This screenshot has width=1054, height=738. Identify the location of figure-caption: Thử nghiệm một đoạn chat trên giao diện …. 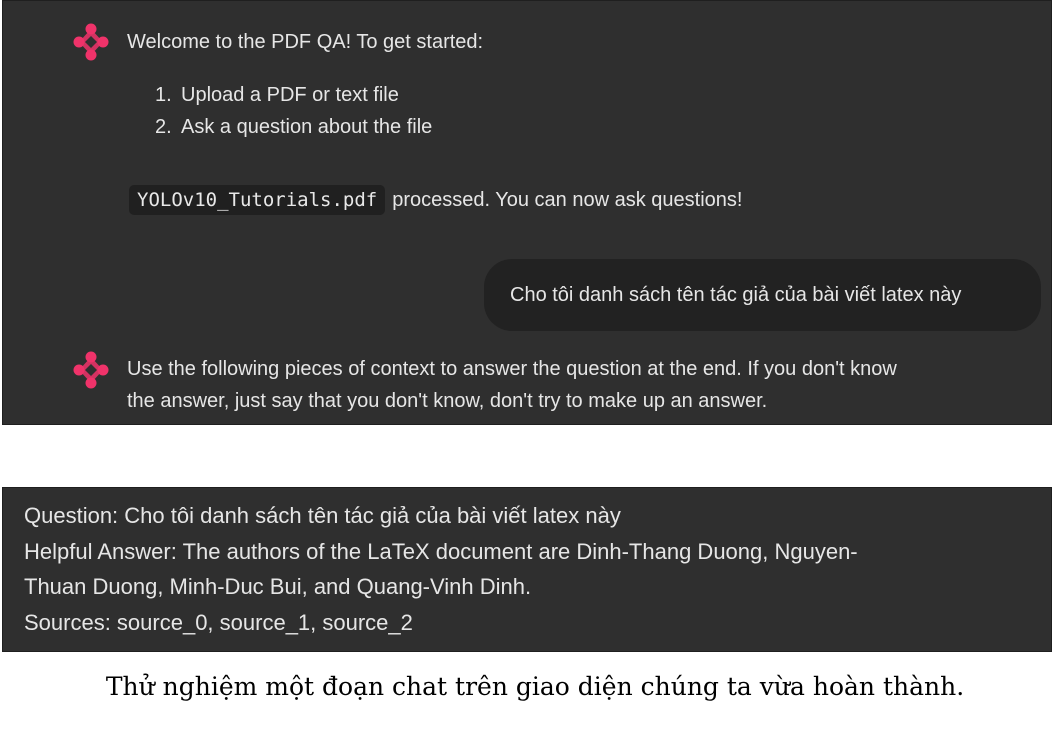
(535, 686).